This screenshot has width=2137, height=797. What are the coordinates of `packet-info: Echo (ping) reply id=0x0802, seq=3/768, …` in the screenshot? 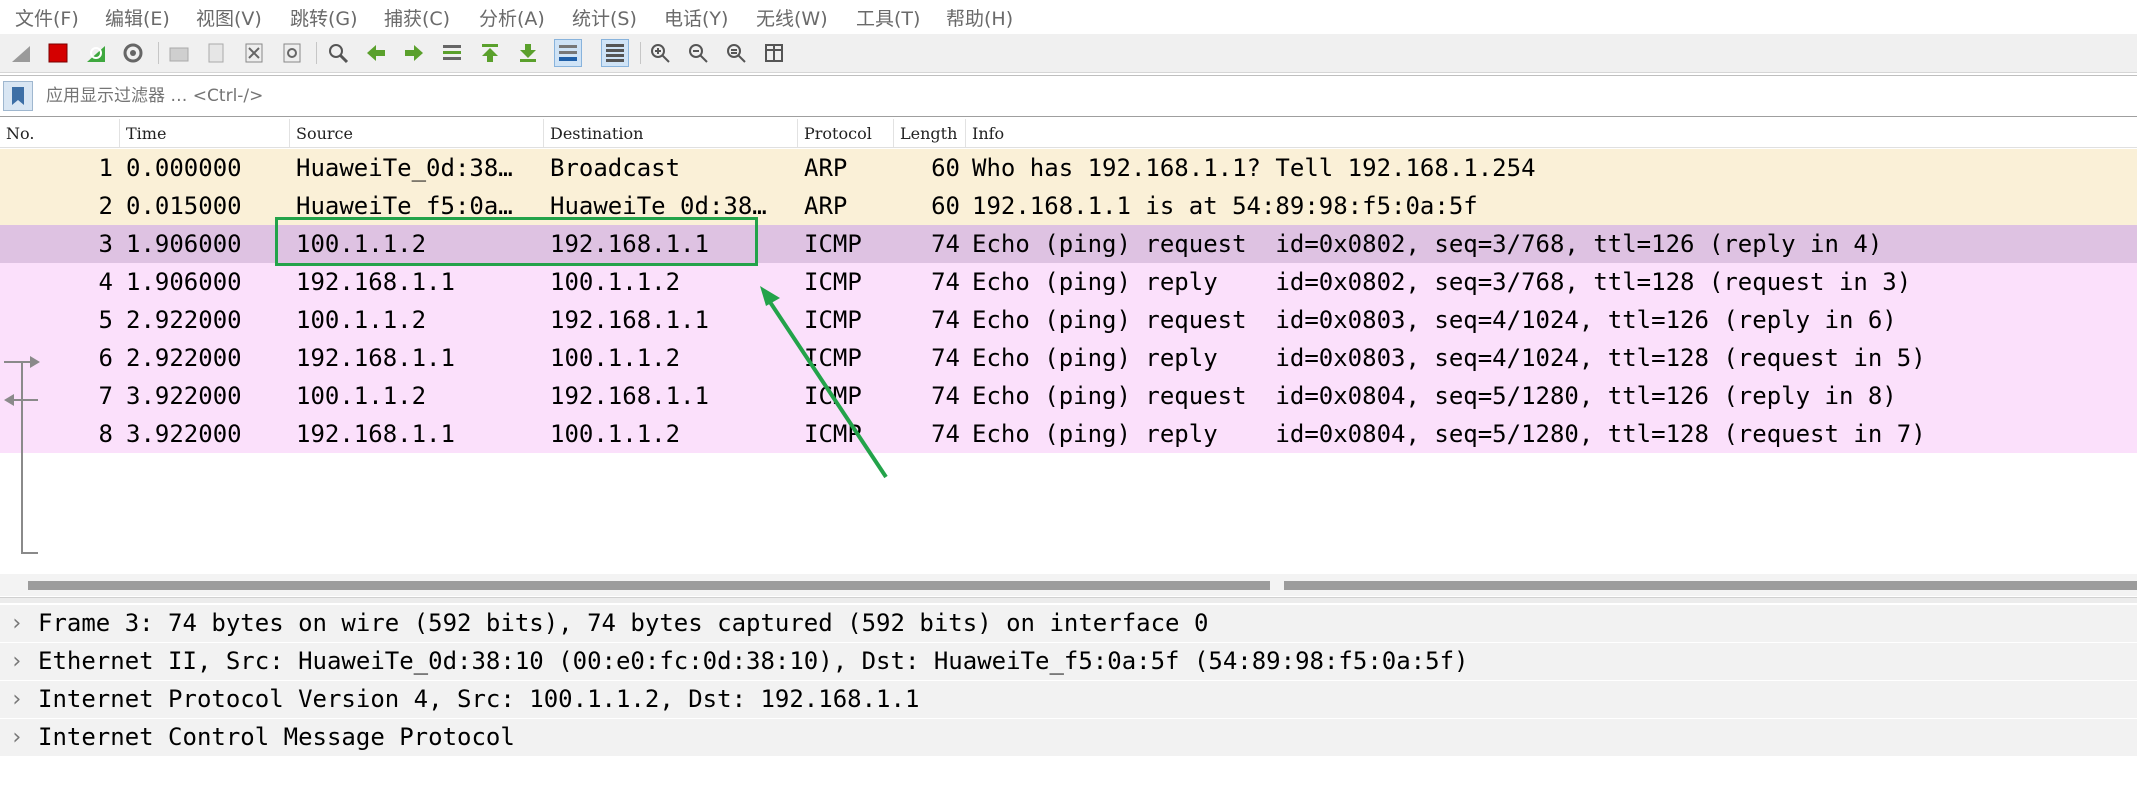 It's located at (1442, 282).